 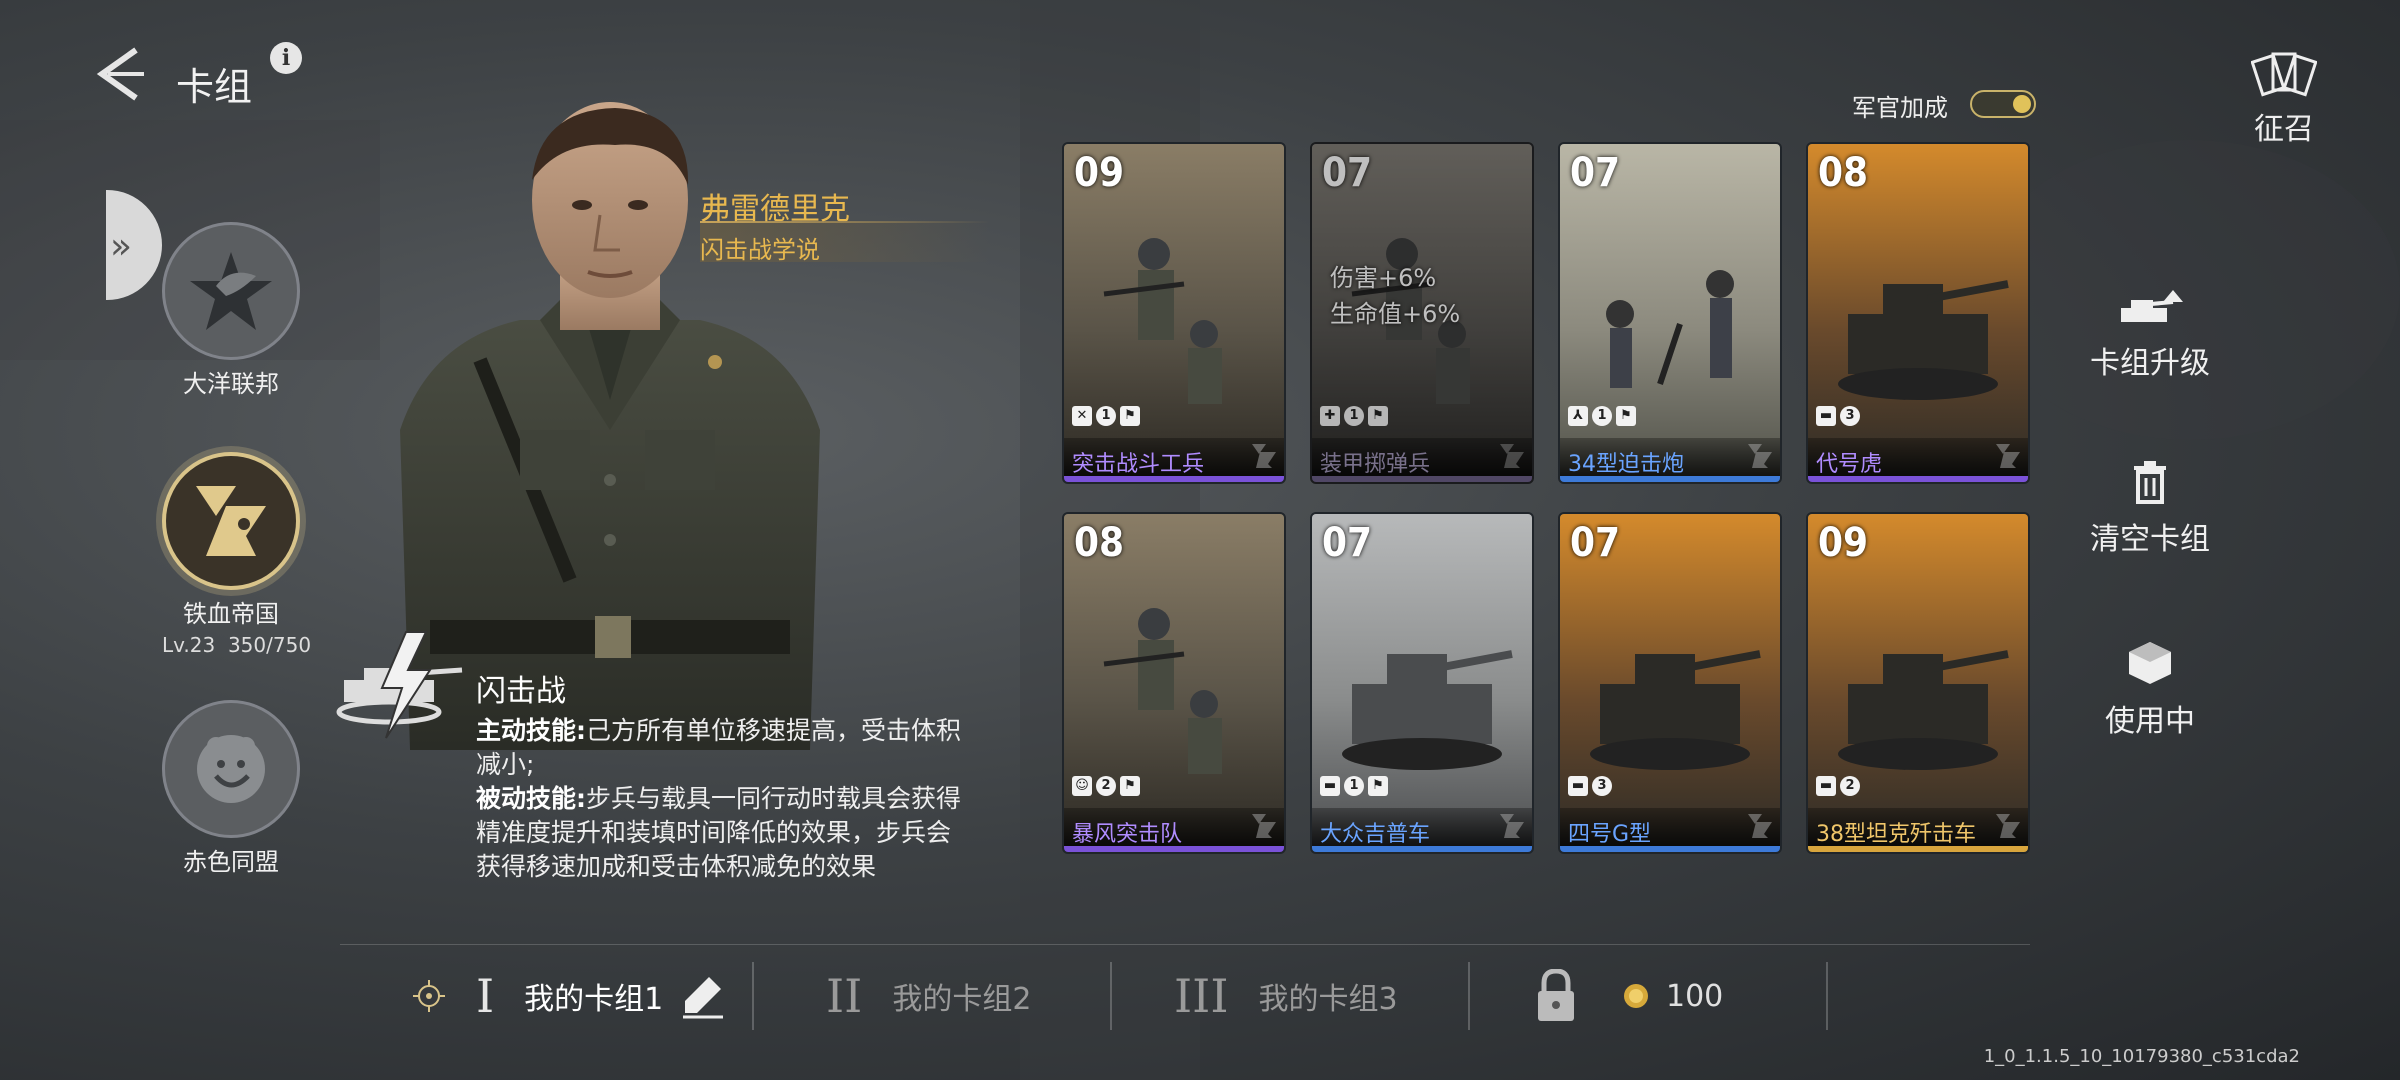 I want to click on card-name: 38型坦克歼击车, so click(x=1896, y=834).